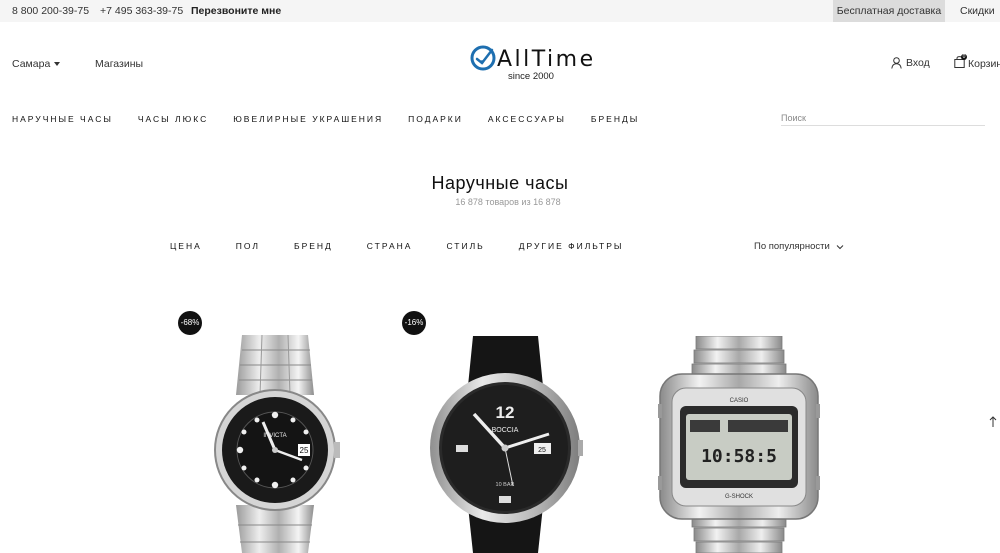  I want to click on filter-gender: ПОЛ, so click(248, 246).